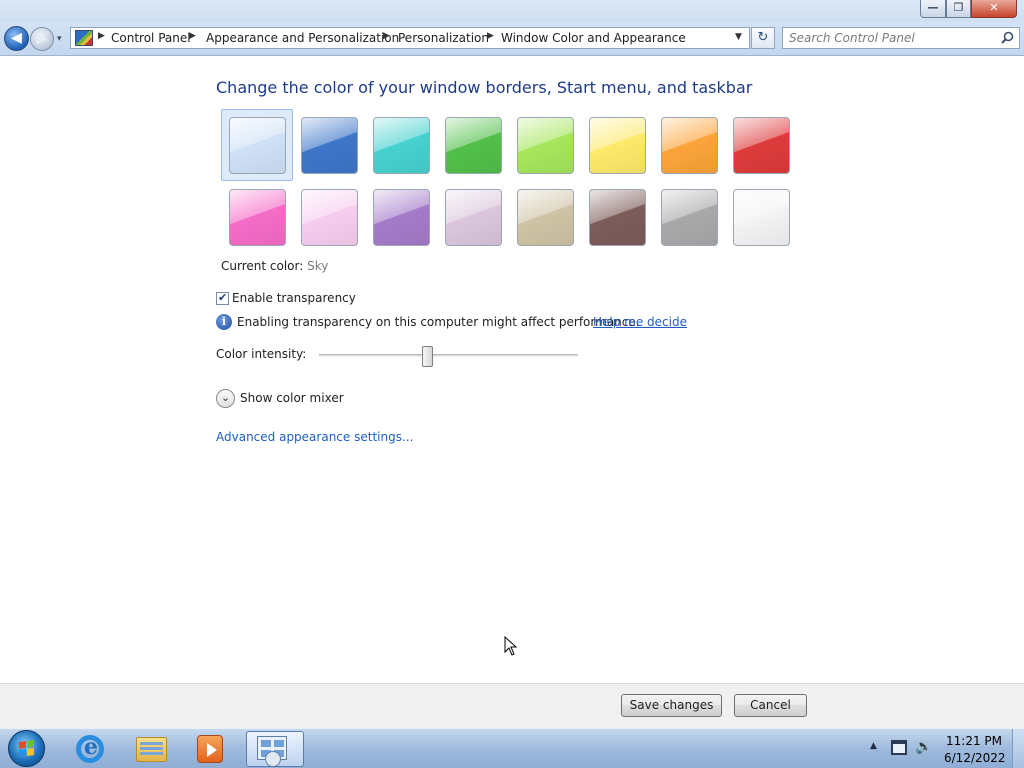 The width and height of the screenshot is (1024, 768). What do you see at coordinates (59, 39) in the screenshot?
I see `recent-pages-dropdown-icon: ▾` at bounding box center [59, 39].